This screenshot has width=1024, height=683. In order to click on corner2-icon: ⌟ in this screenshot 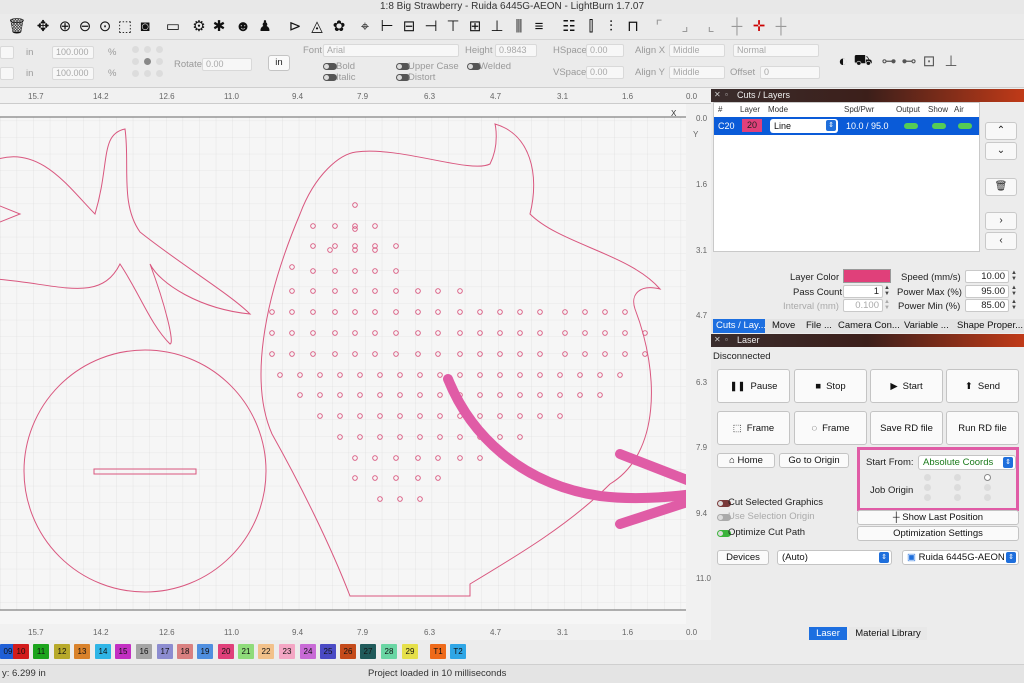, I will do `click(685, 26)`.